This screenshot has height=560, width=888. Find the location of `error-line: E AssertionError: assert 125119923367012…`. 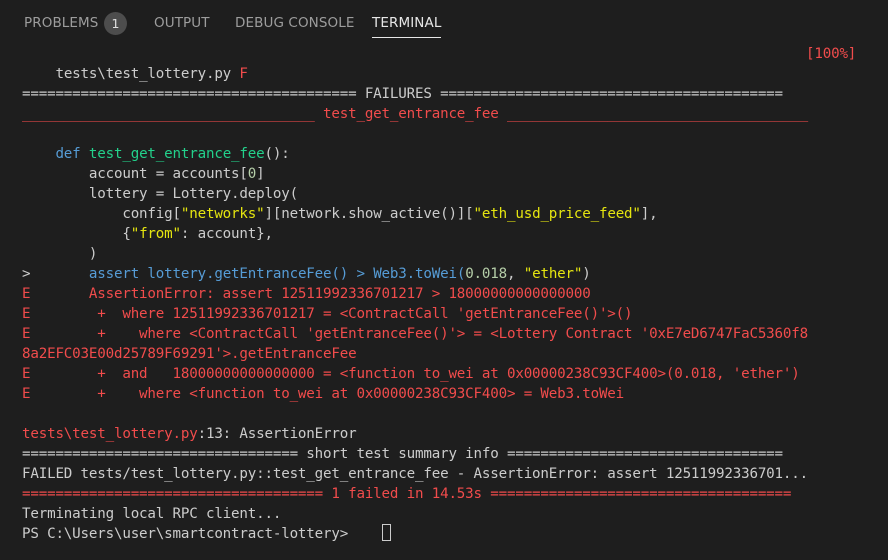

error-line: E AssertionError: assert 125119923367012… is located at coordinates (306, 294).